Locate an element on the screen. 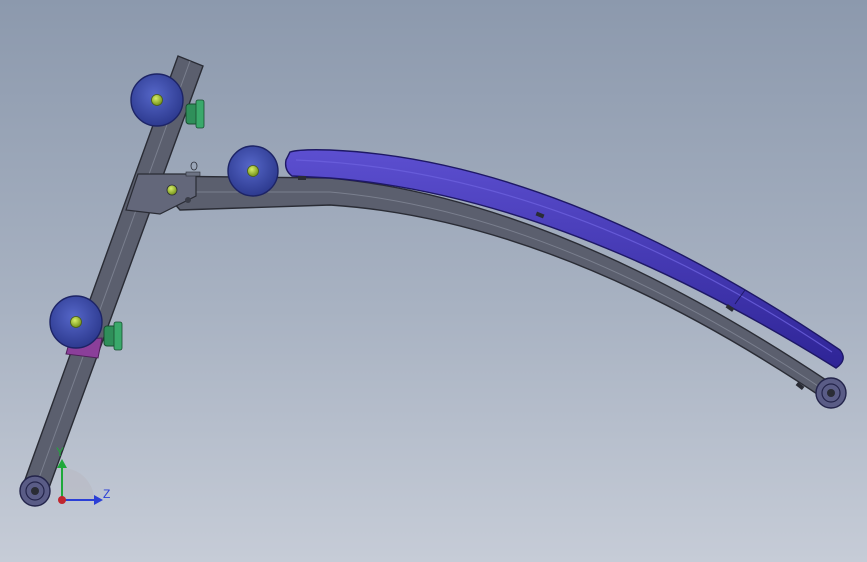  pivot-bolt-icon is located at coordinates (172, 190).